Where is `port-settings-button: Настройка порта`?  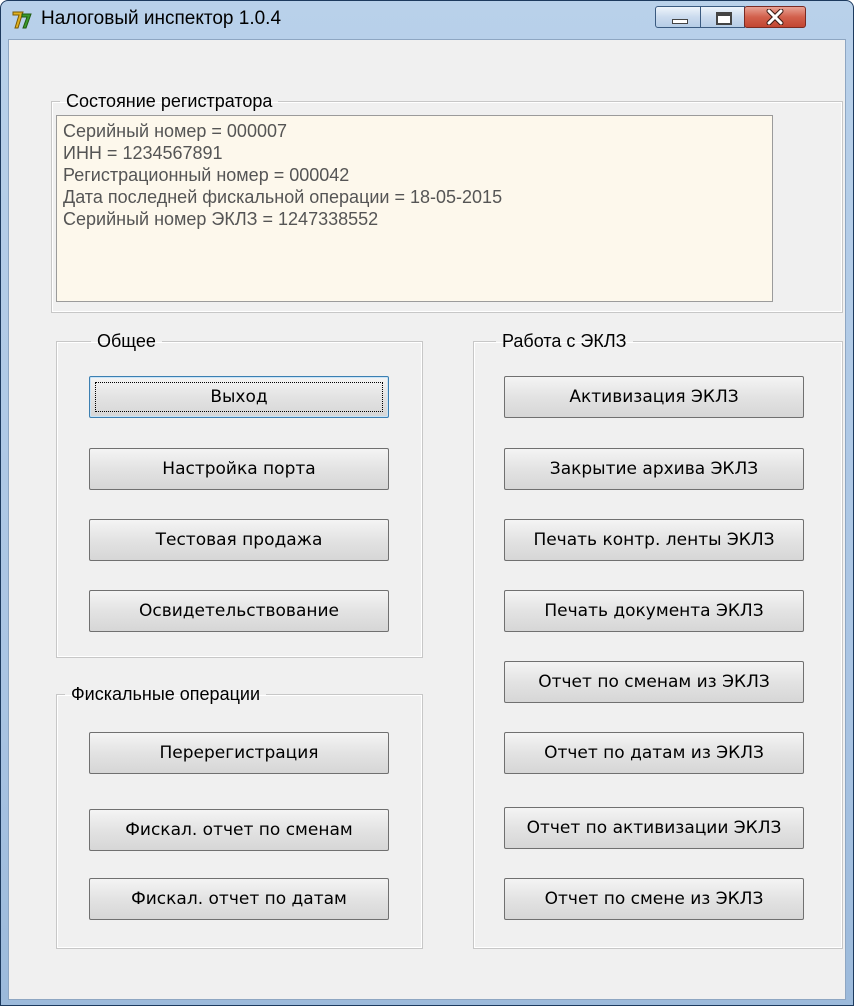
port-settings-button: Настройка порта is located at coordinates (239, 469).